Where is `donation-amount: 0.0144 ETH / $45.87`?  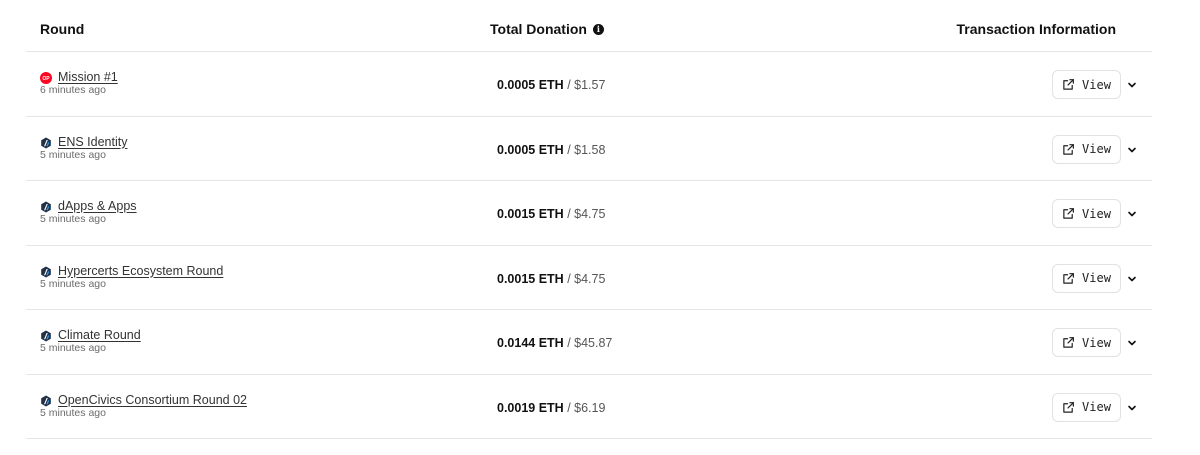 donation-amount: 0.0144 ETH / $45.87 is located at coordinates (554, 343).